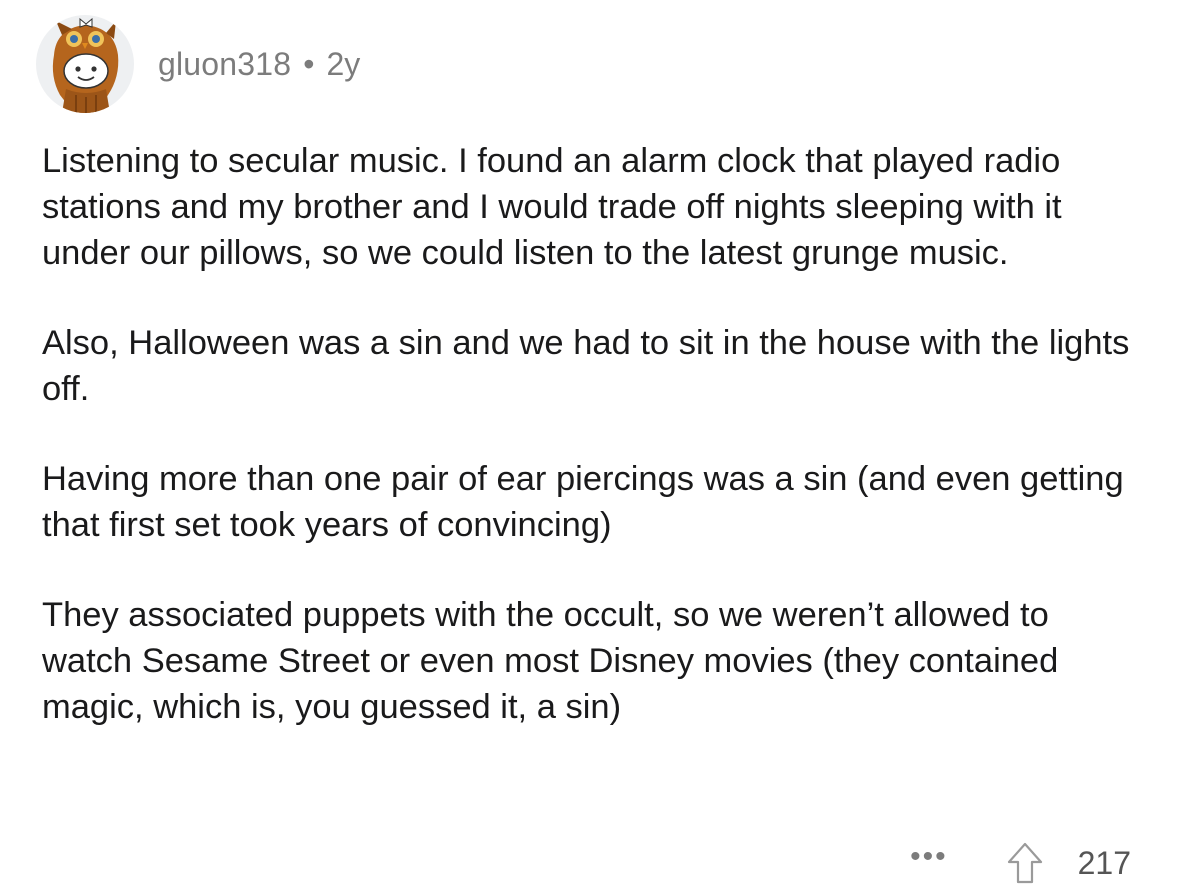 The image size is (1179, 896). I want to click on author-username: gluon318, so click(224, 64).